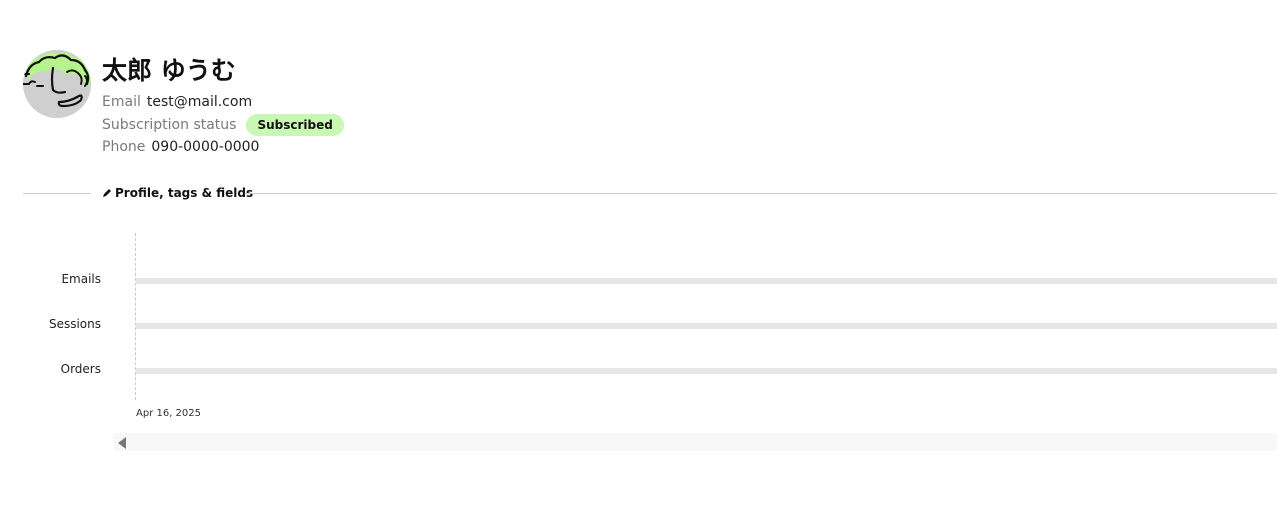  I want to click on track-bar-orders, so click(706, 371).